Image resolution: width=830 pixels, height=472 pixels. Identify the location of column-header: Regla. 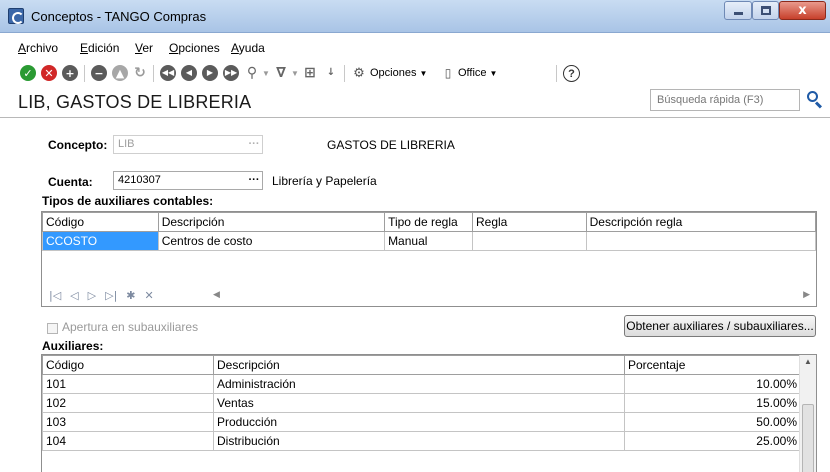
(529, 222).